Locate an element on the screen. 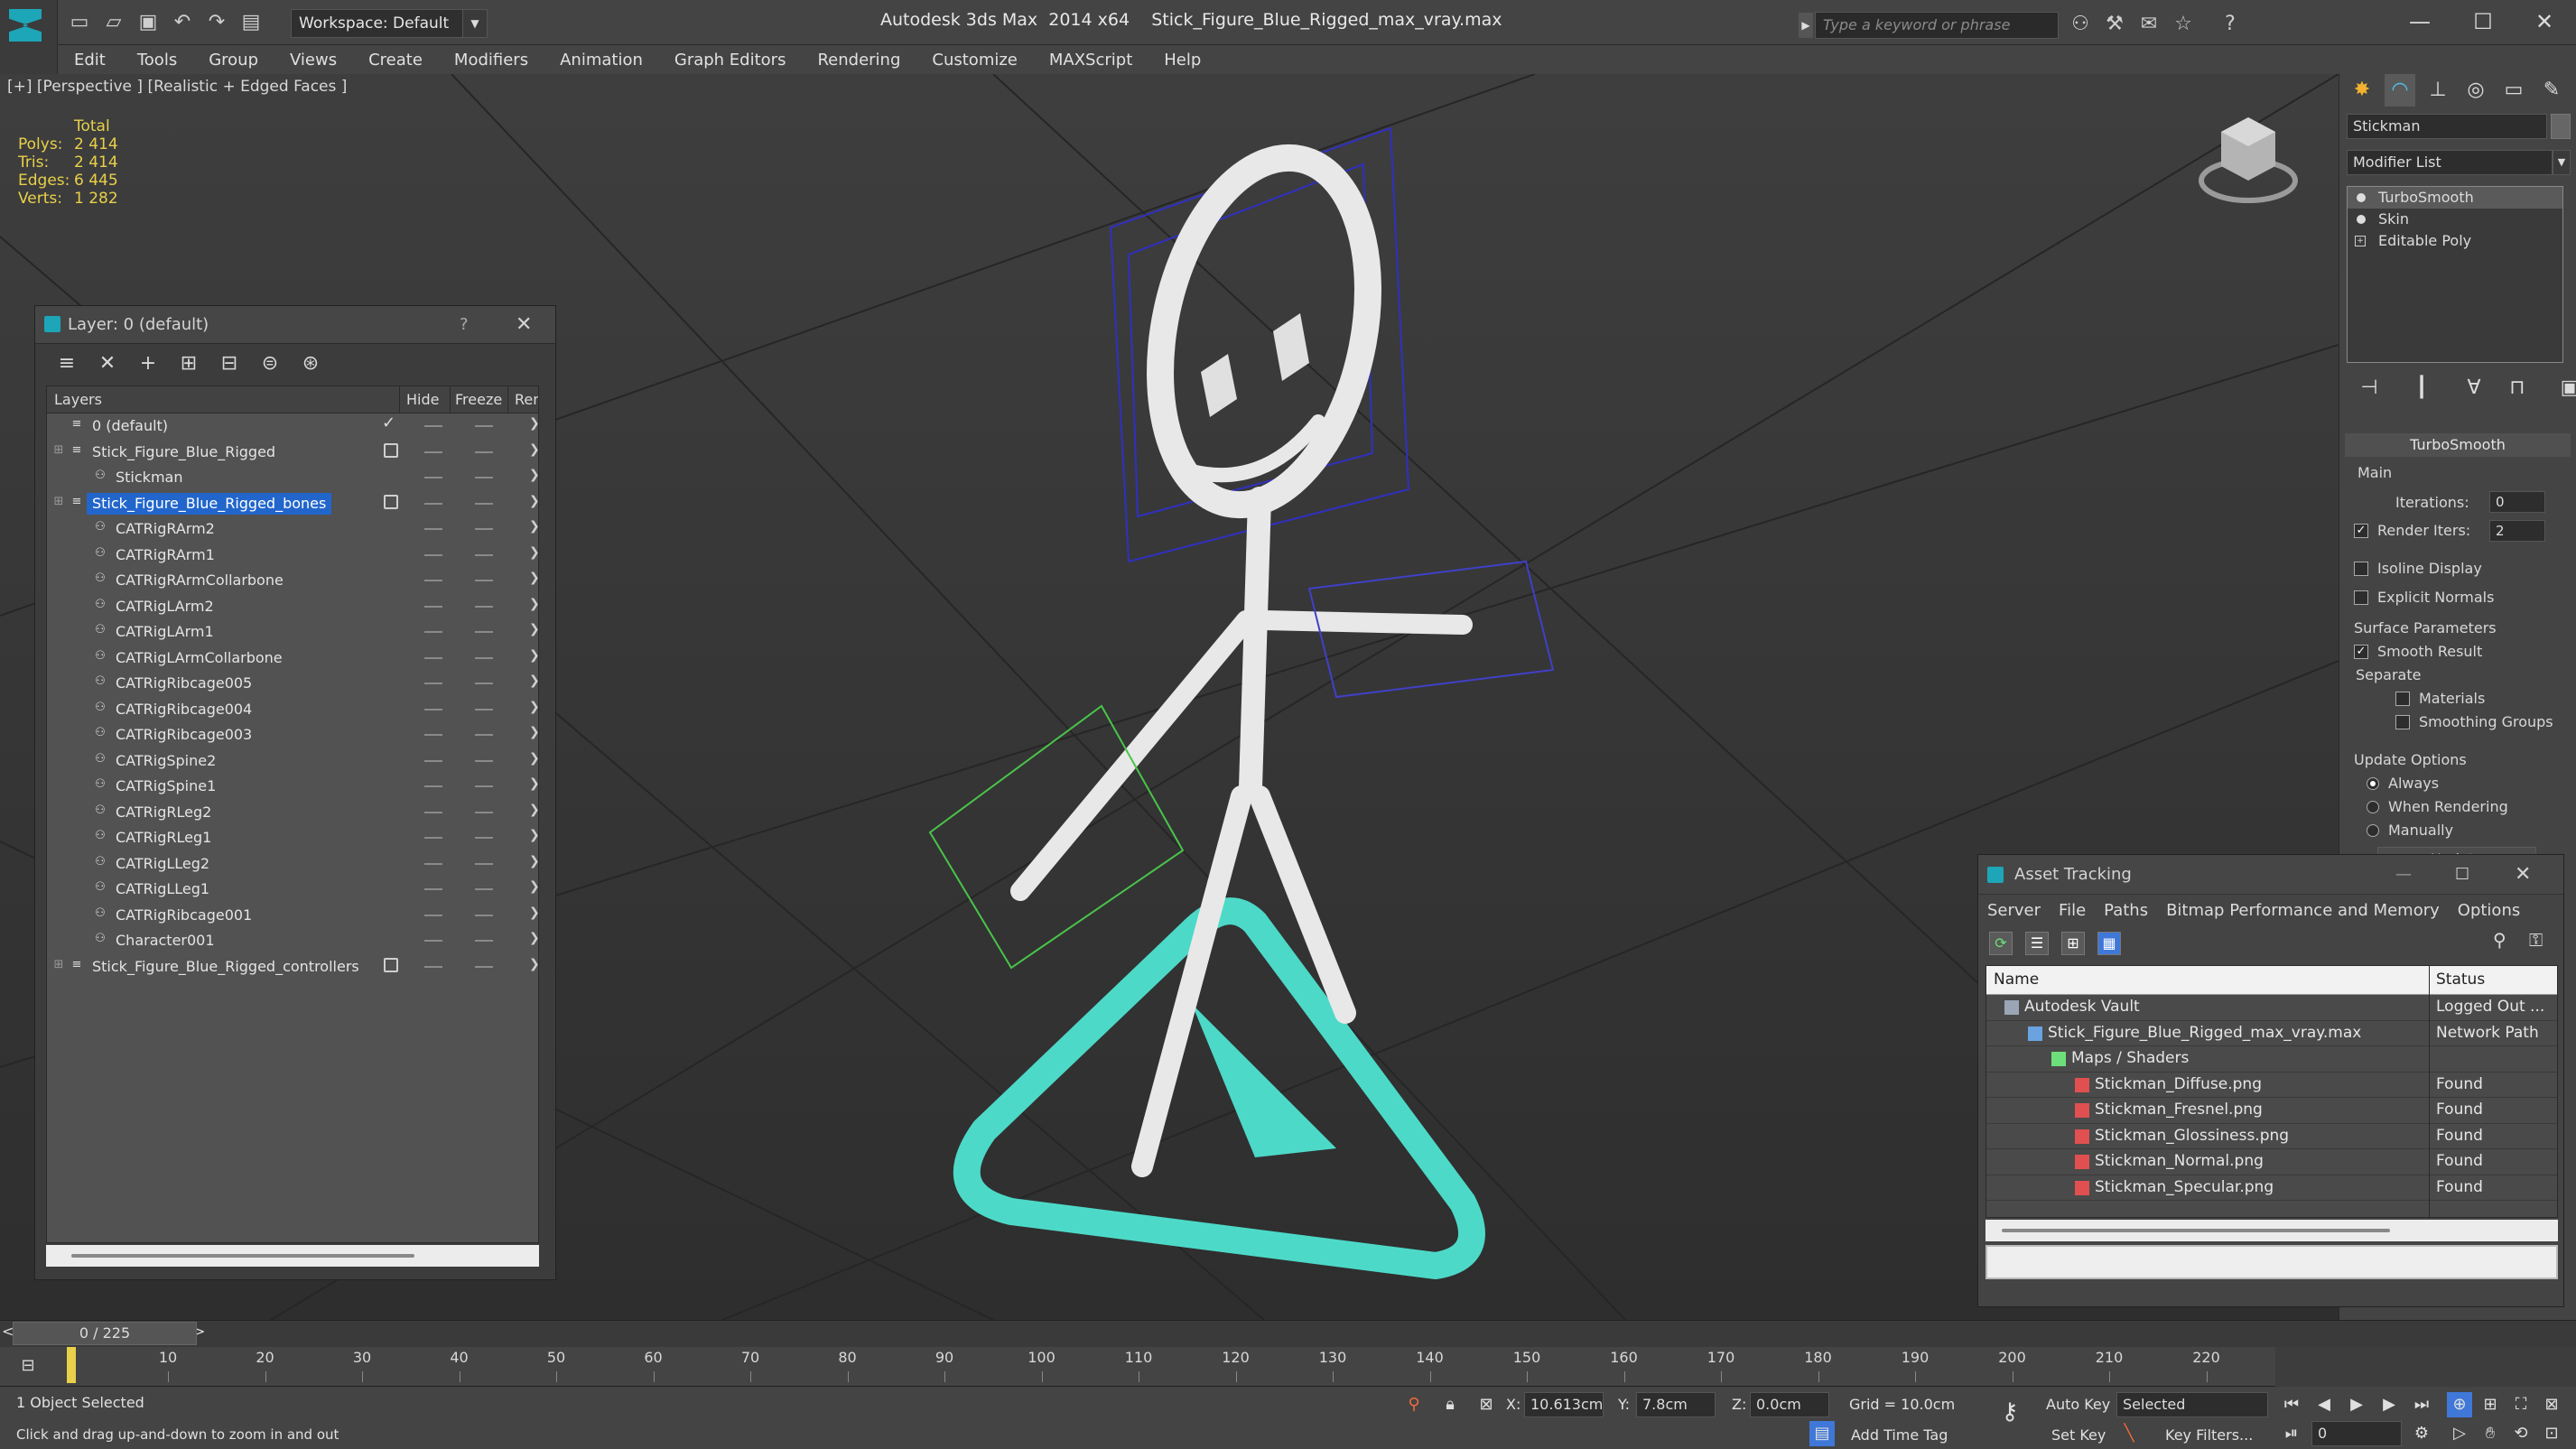 The height and width of the screenshot is (1449, 2576). layer-row: ⚇ CATRigRArm1 ❯ is located at coordinates (292, 556).